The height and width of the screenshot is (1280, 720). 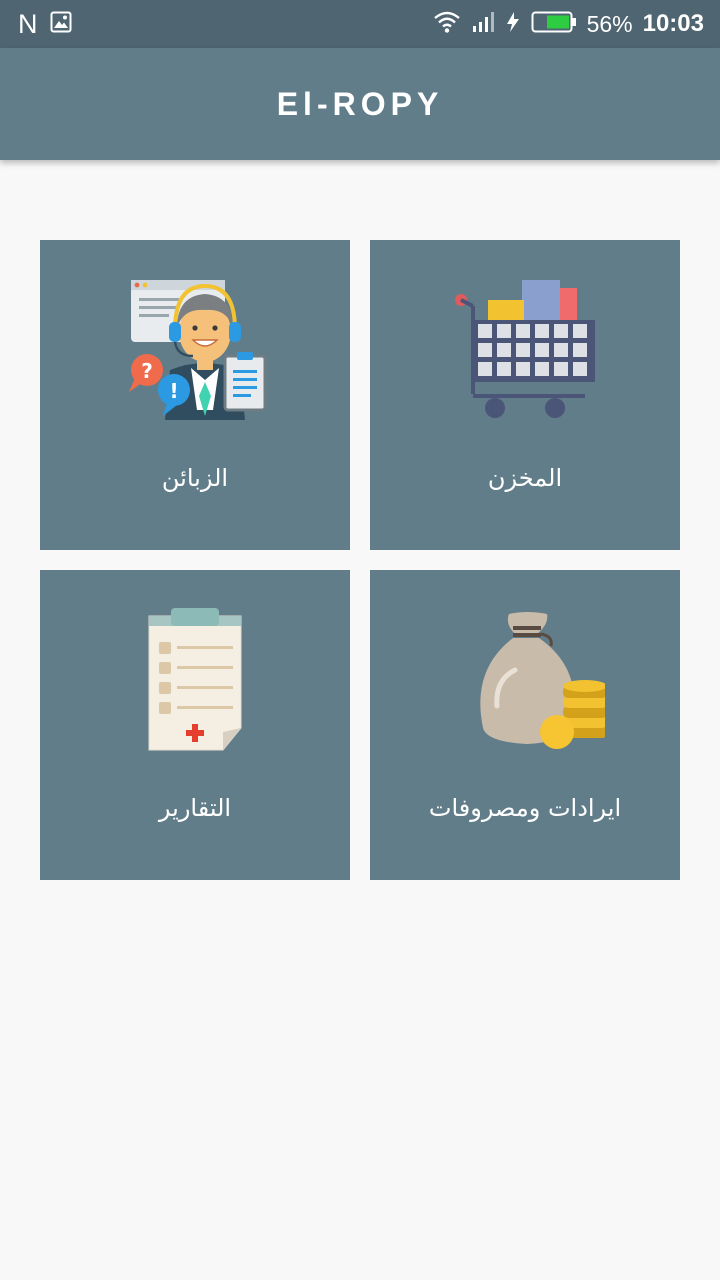 I want to click on wifi-icon, so click(x=447, y=24).